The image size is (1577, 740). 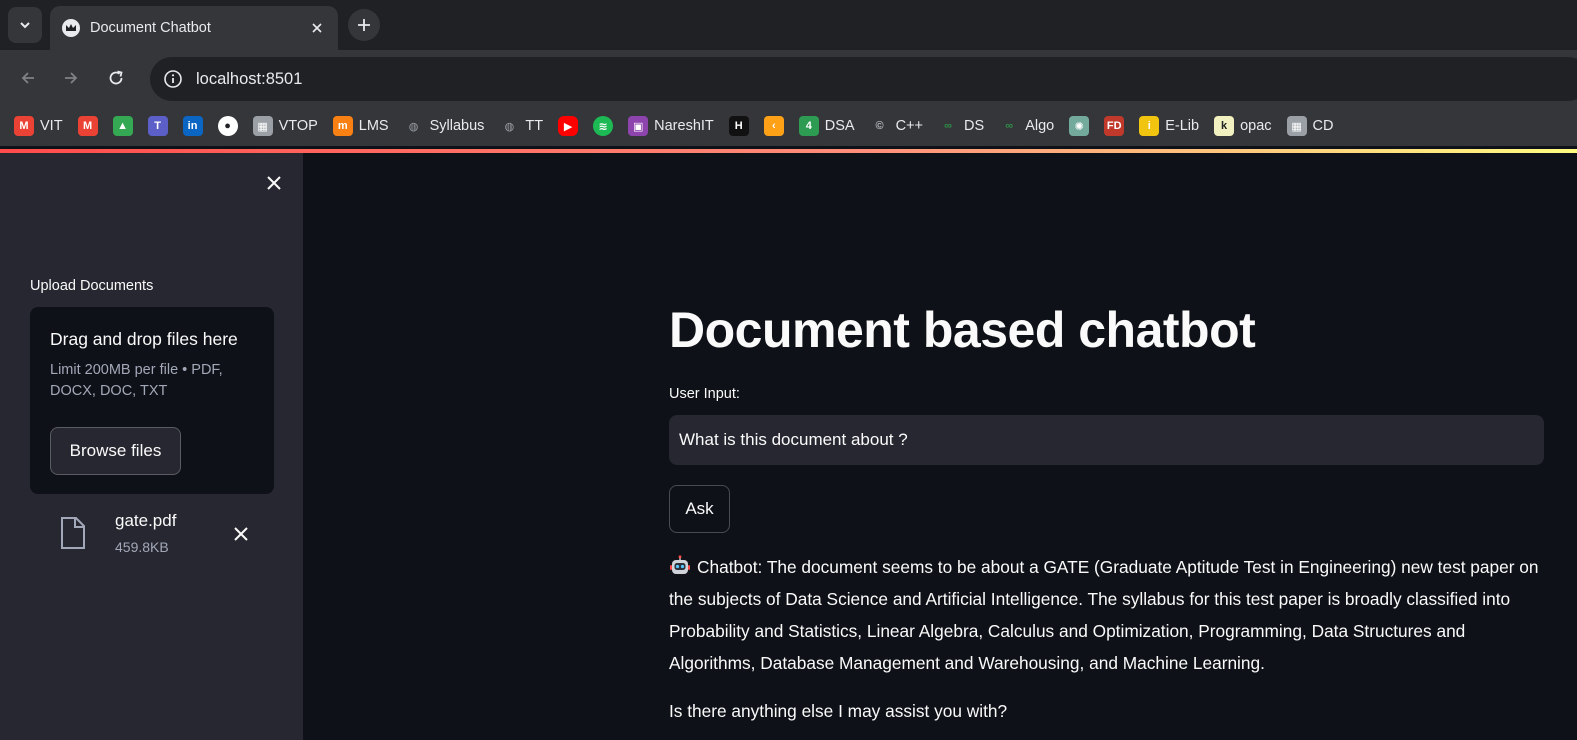 I want to click on dsa-icon: 4, so click(x=808, y=126).